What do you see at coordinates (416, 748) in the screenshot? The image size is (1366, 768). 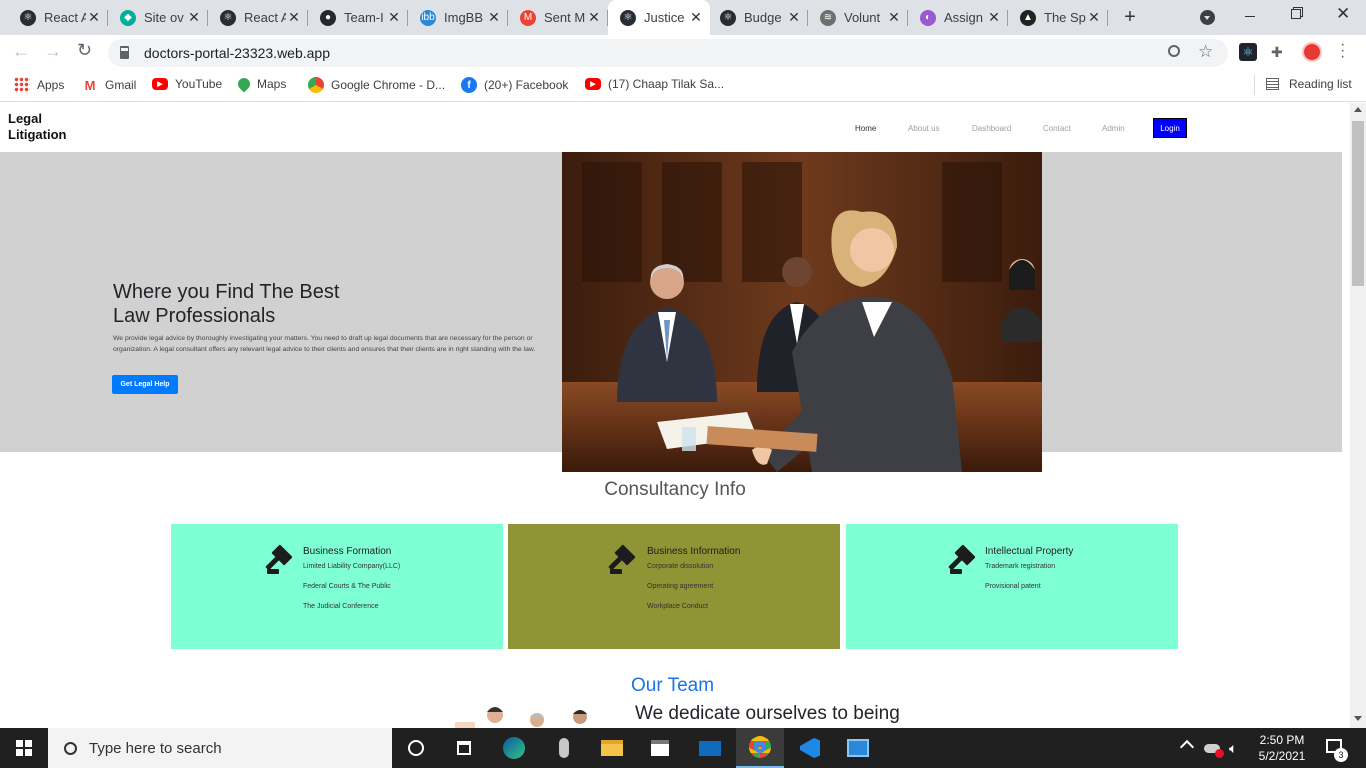 I see `cortana-icon` at bounding box center [416, 748].